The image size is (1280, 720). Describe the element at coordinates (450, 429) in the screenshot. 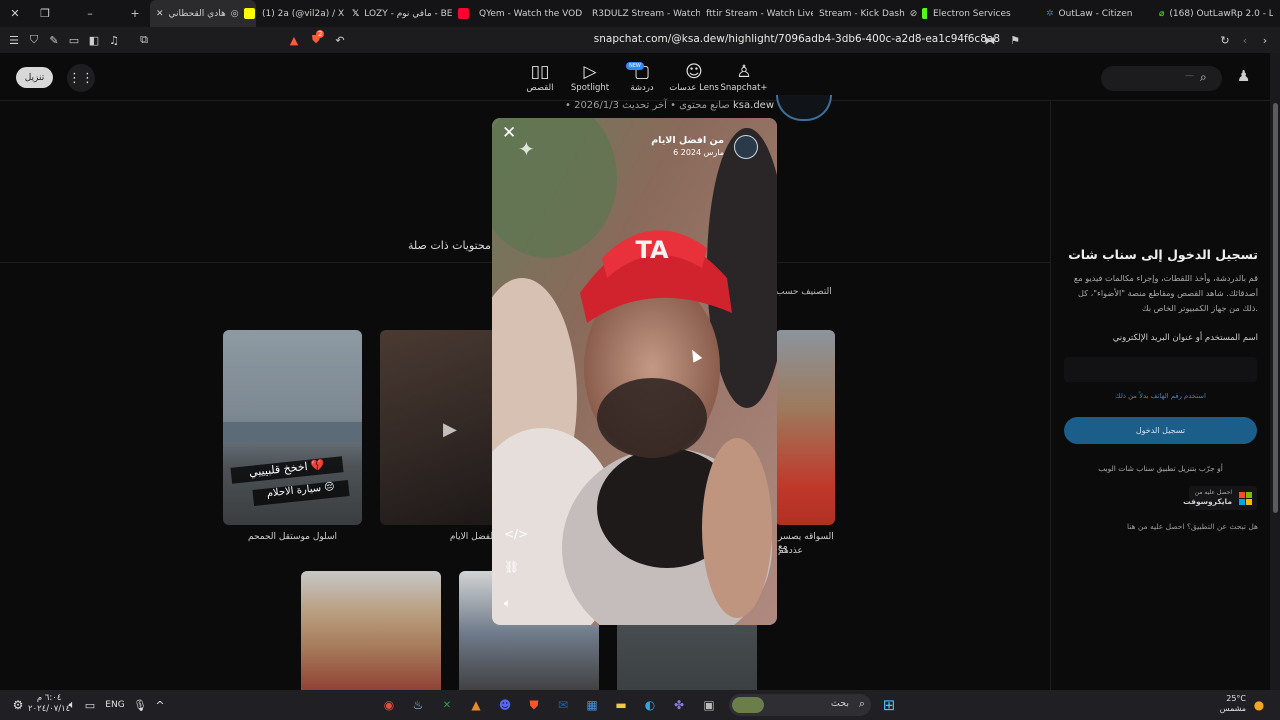

I see `play-icon: ▶` at that location.